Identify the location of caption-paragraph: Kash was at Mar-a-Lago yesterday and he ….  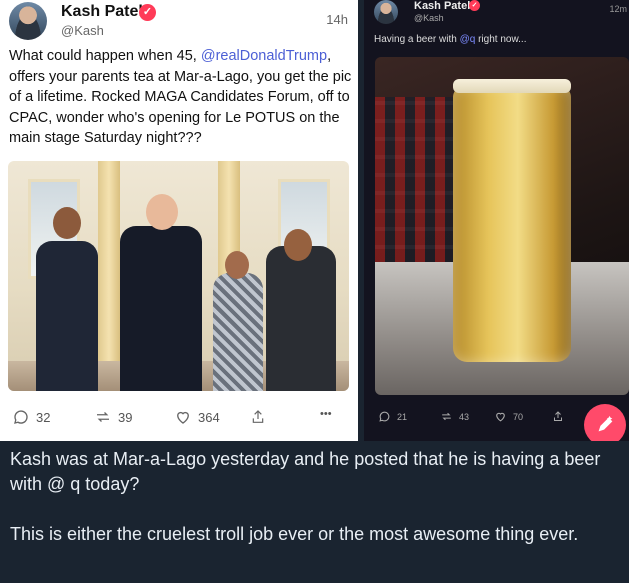
(305, 471).